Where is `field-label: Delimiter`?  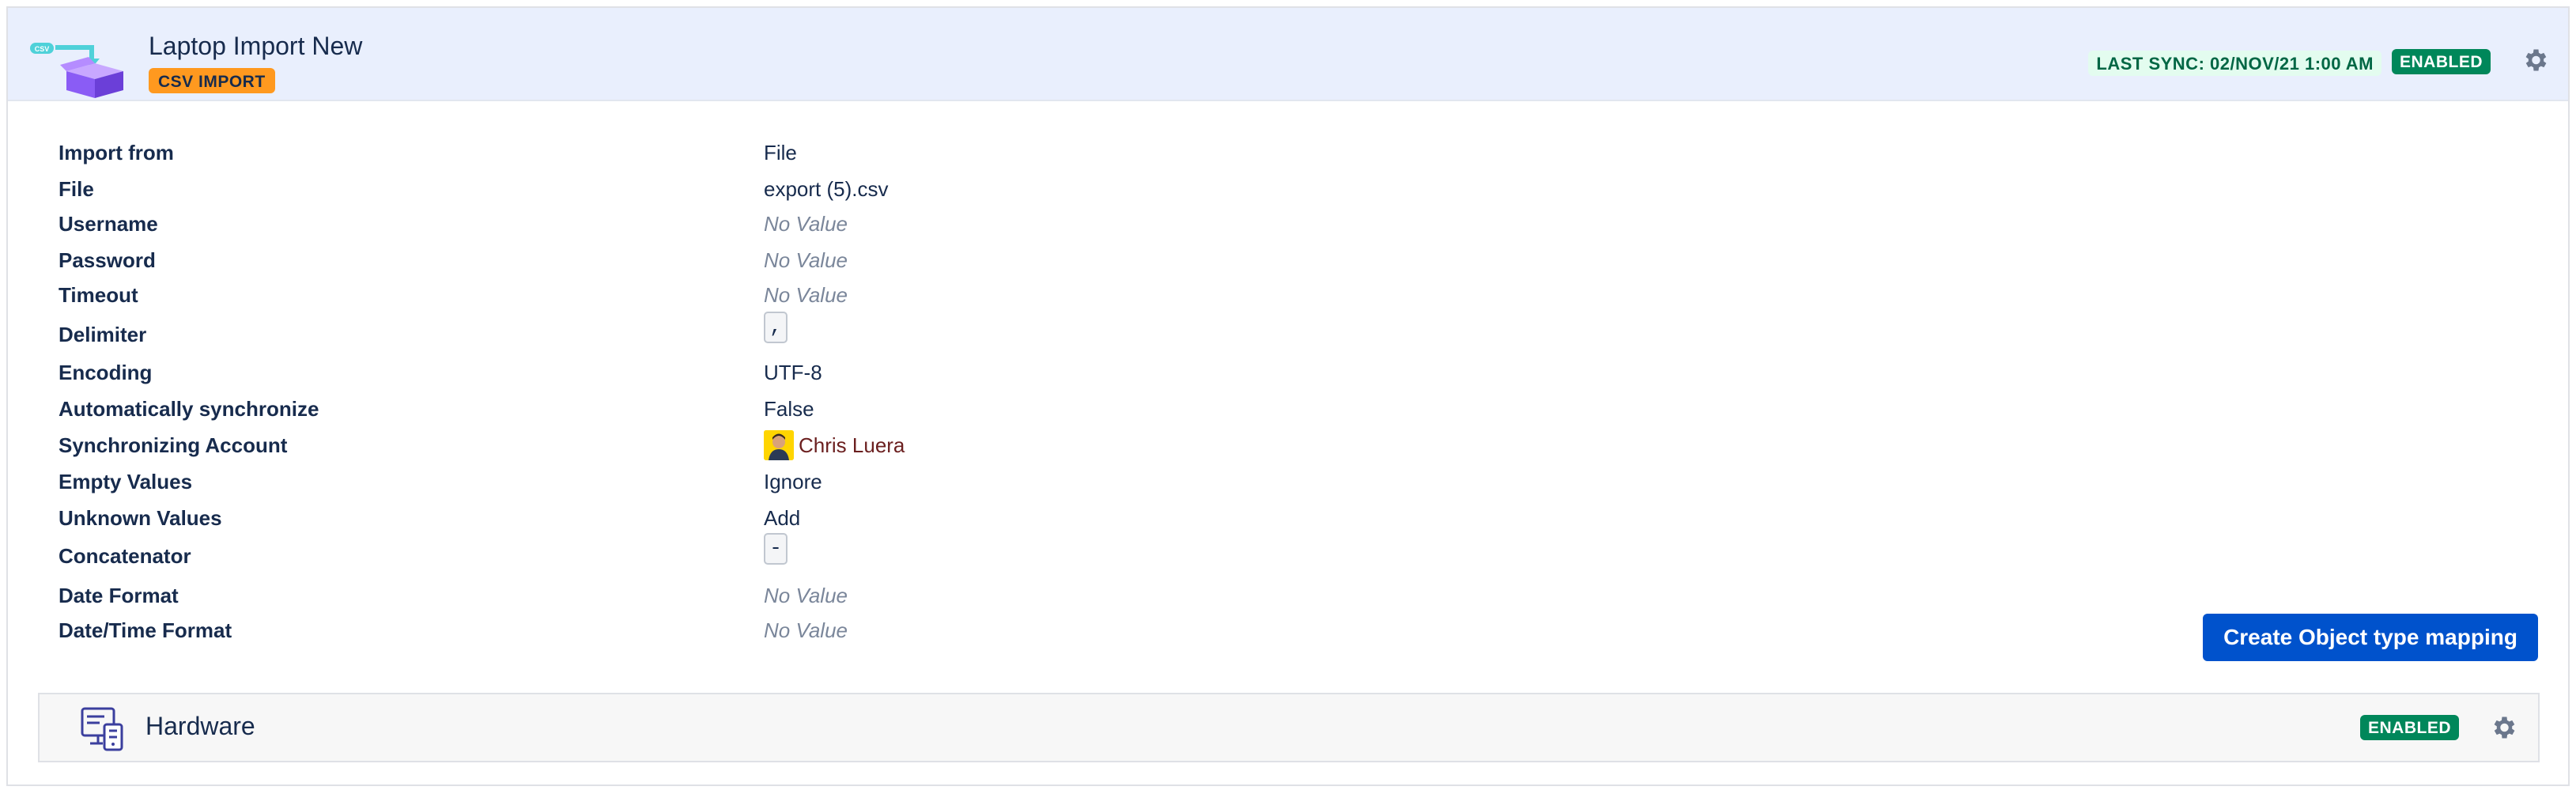 field-label: Delimiter is located at coordinates (103, 334).